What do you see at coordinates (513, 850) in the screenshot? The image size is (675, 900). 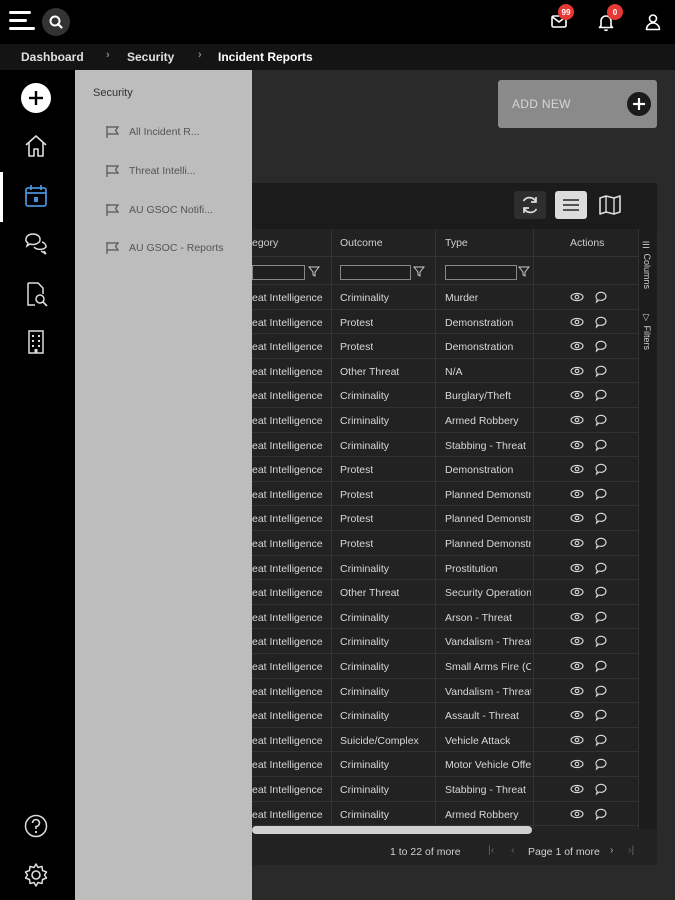 I see `prev-page-icon: ‹` at bounding box center [513, 850].